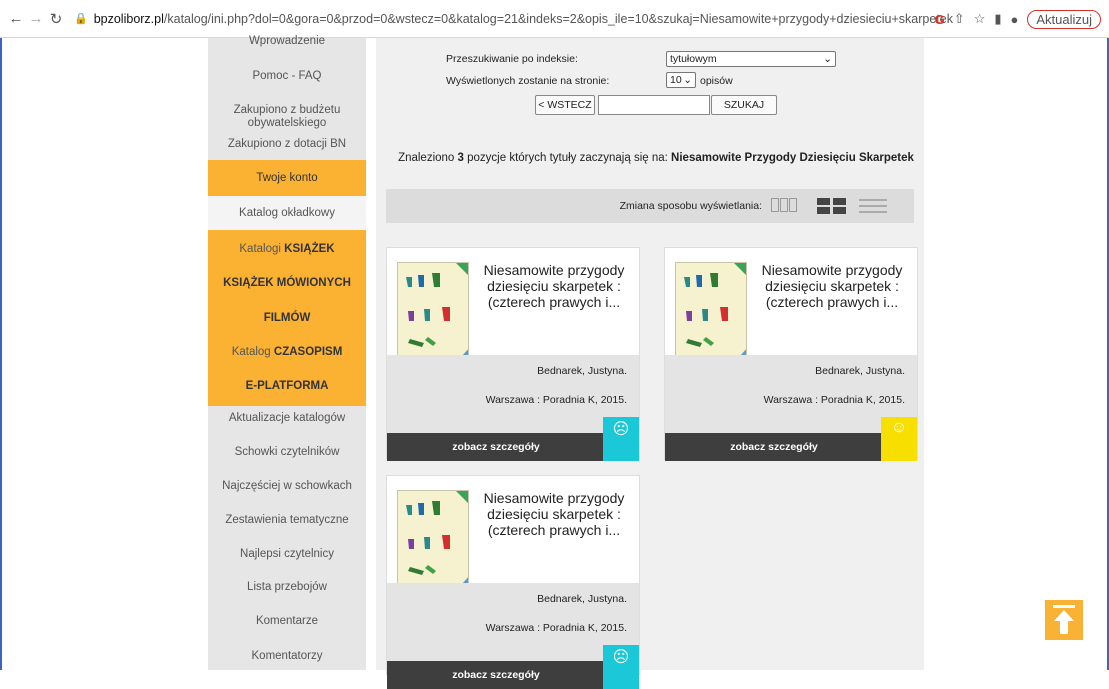 This screenshot has width=1109, height=689. I want to click on view-mode-bar: Zmiana sposobu wyświetlania:, so click(650, 206).